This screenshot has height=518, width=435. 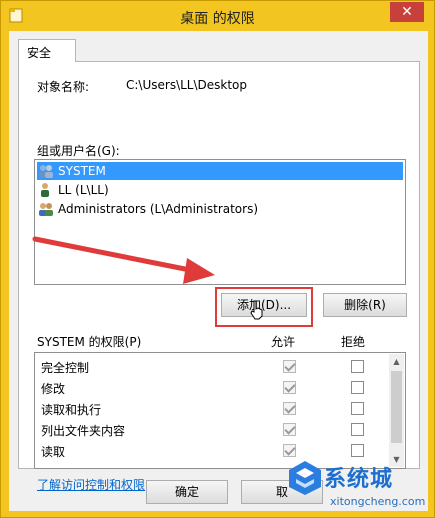 I want to click on permission-row-list-folder: 列出文件夹内容, so click(x=211, y=430).